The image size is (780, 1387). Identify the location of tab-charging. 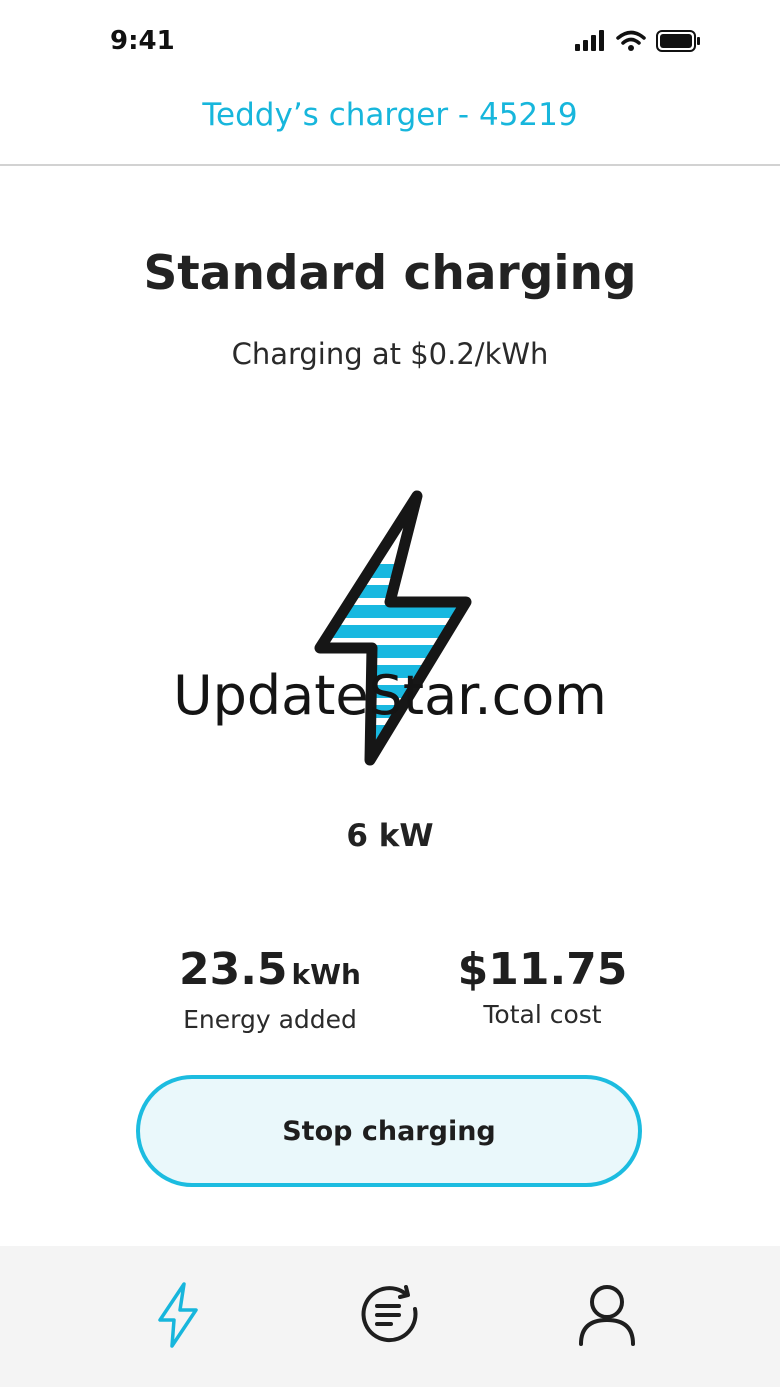
(177, 1315).